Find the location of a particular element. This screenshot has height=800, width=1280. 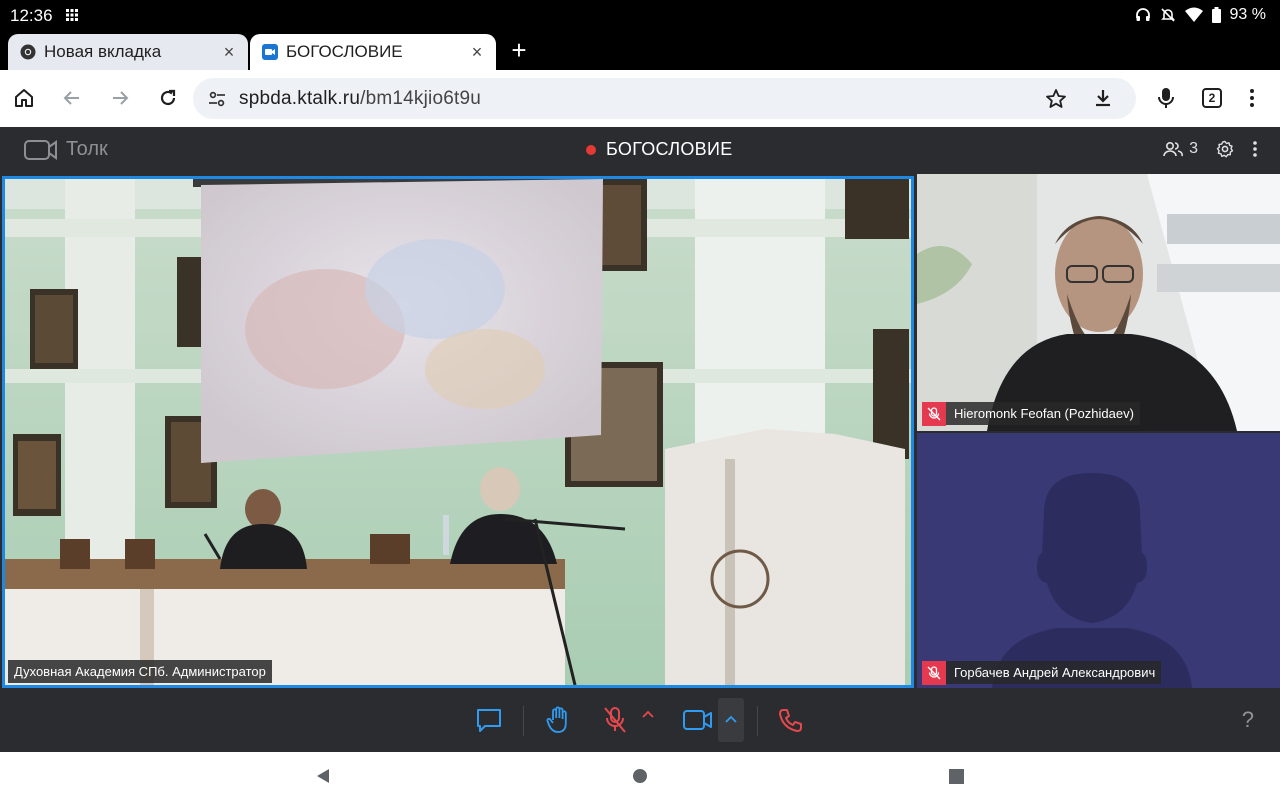

system-status-bar: 12:36 93 % is located at coordinates (640, 16).